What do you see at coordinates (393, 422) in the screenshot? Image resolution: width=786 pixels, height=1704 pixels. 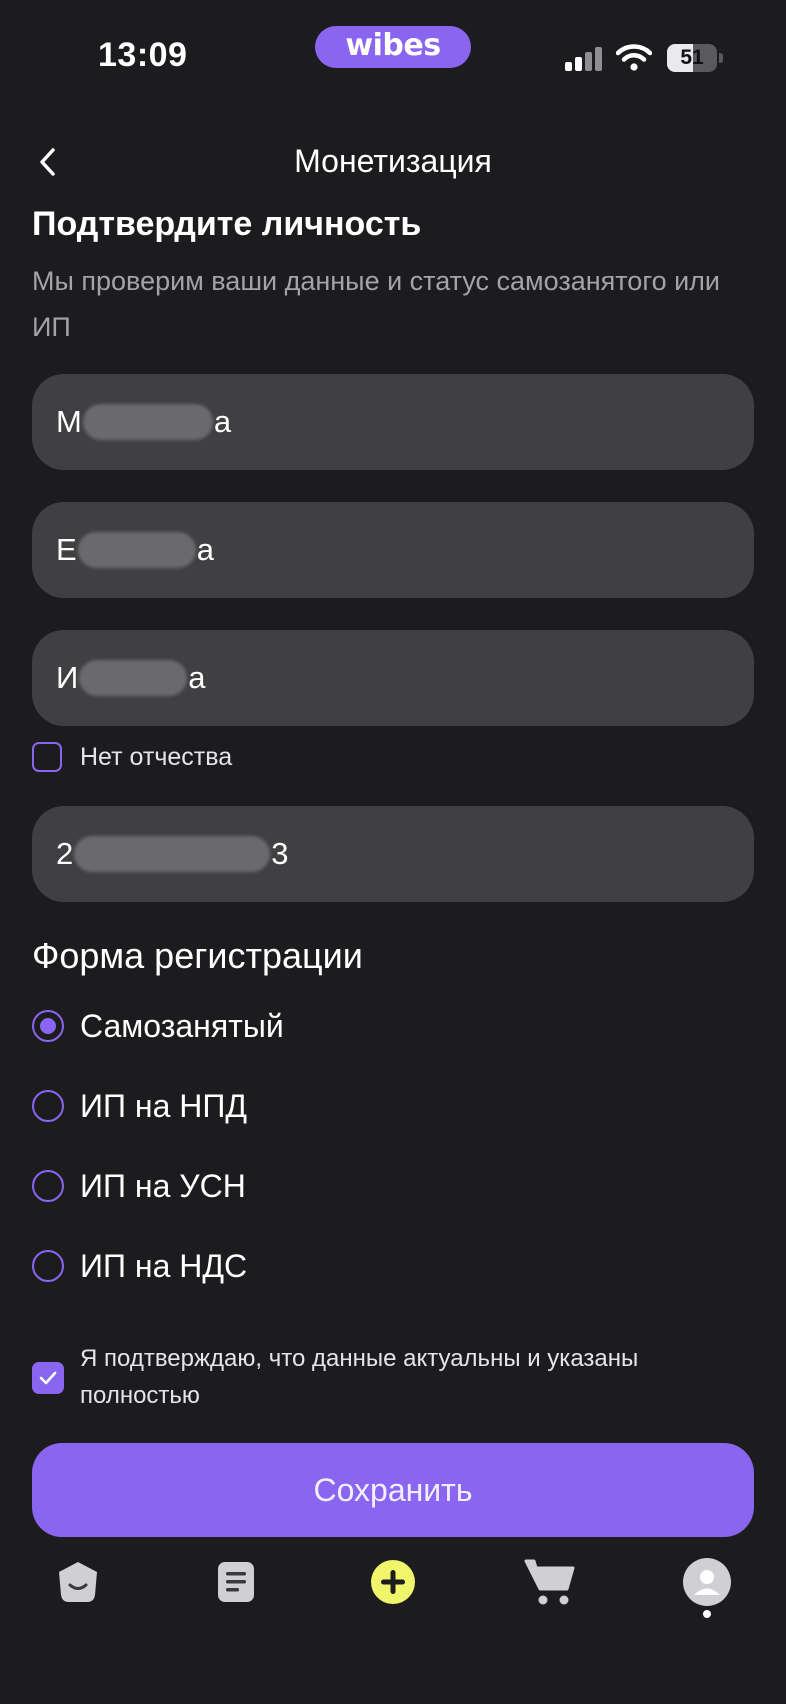 I see `last-name-field: Ма` at bounding box center [393, 422].